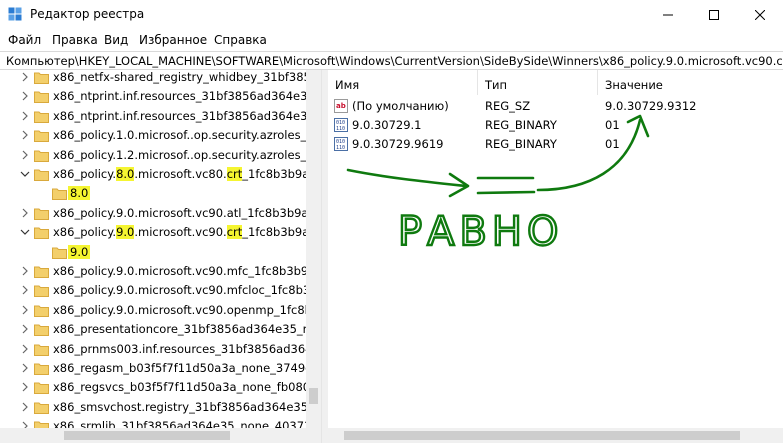 This screenshot has height=443, width=783. I want to click on equals-line-bottom, so click(506, 192).